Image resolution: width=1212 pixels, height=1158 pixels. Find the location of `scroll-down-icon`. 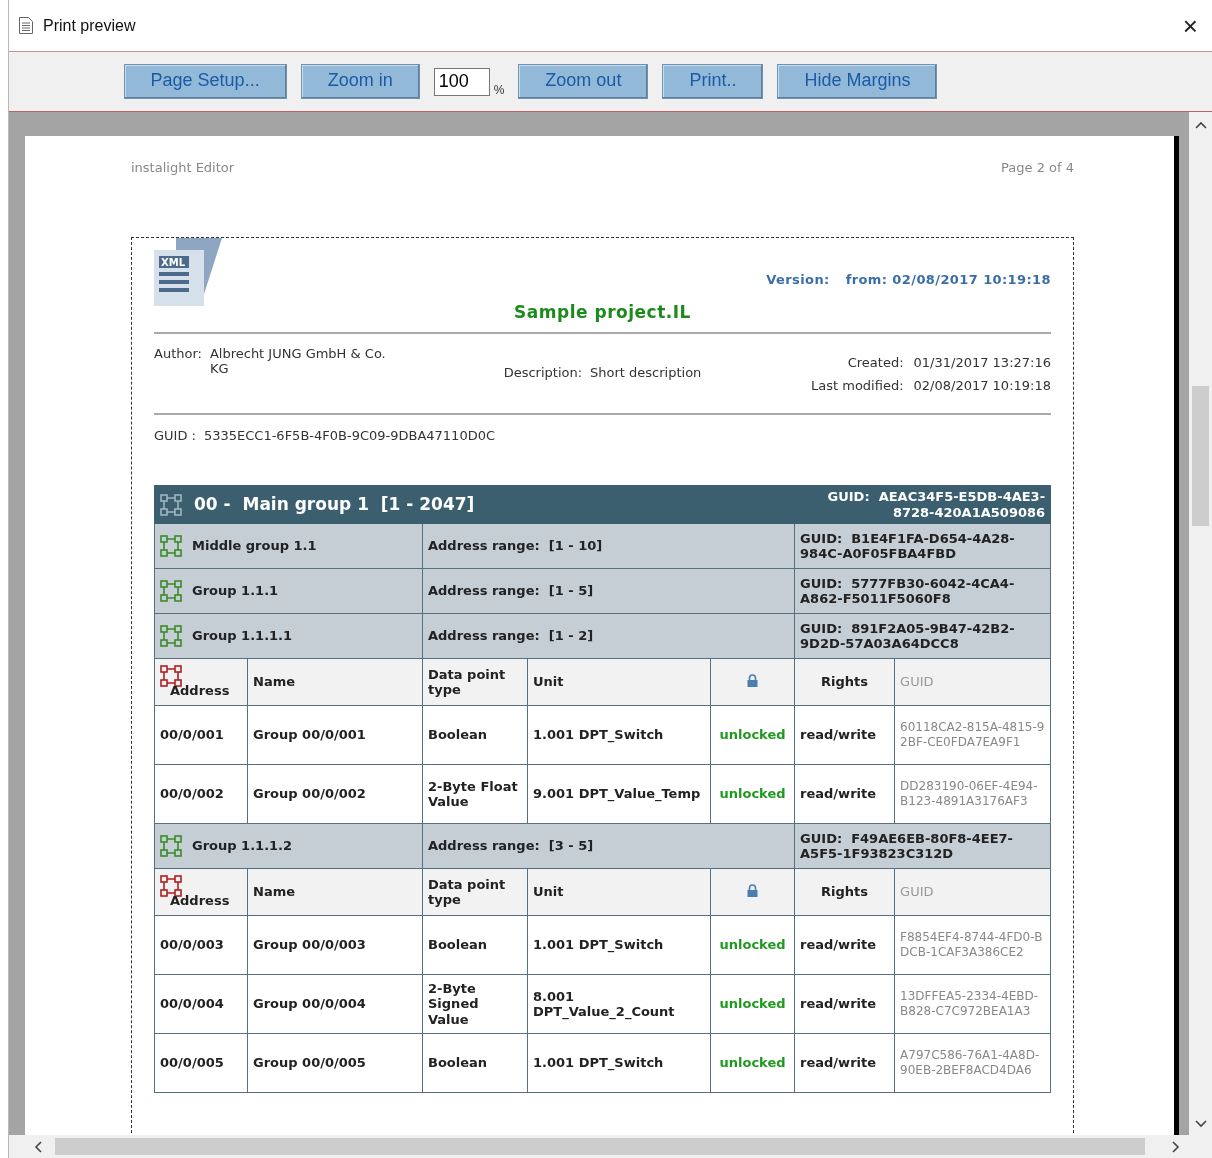

scroll-down-icon is located at coordinates (1200, 1123).